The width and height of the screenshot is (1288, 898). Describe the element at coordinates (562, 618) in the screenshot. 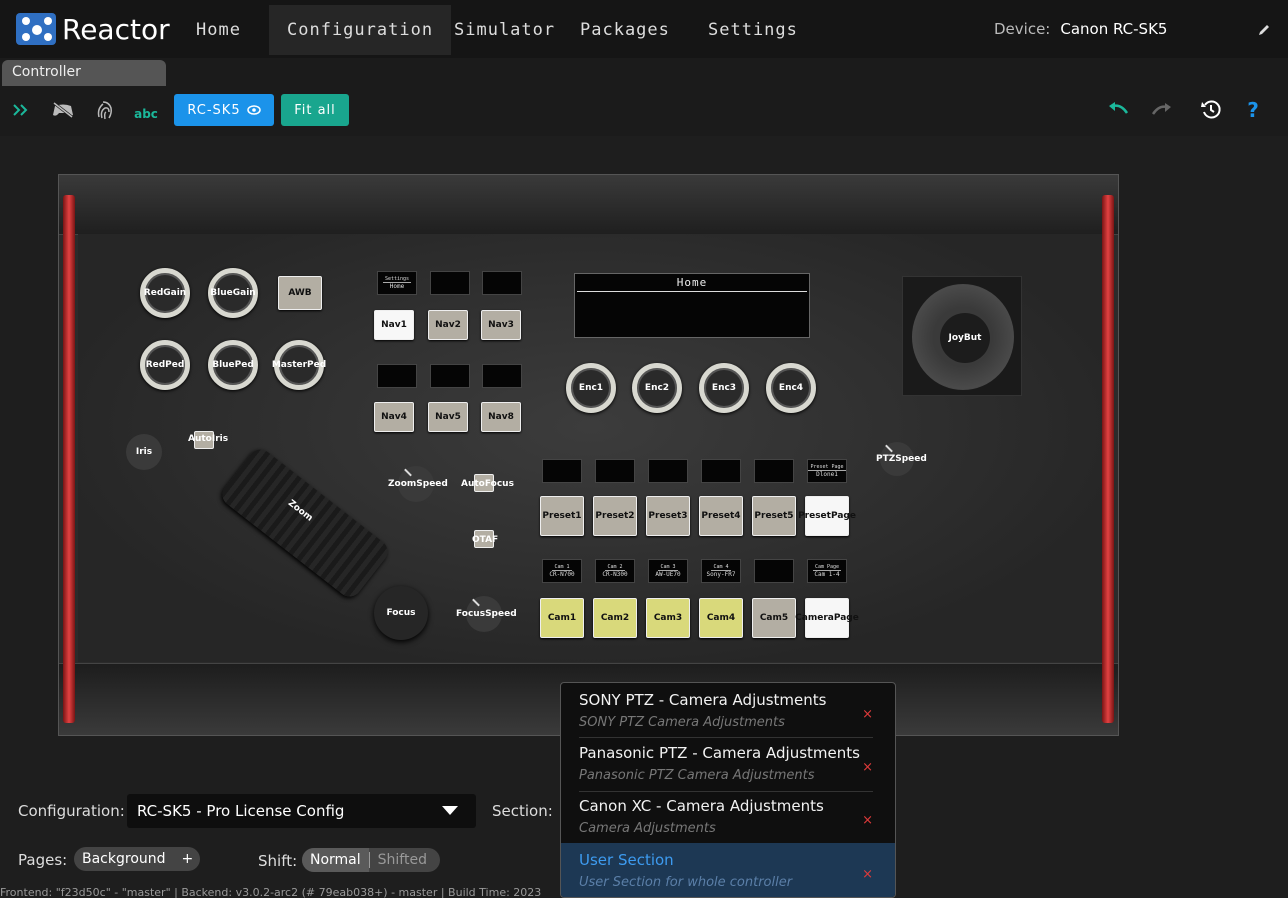

I see `cam1-button: Cam1` at that location.